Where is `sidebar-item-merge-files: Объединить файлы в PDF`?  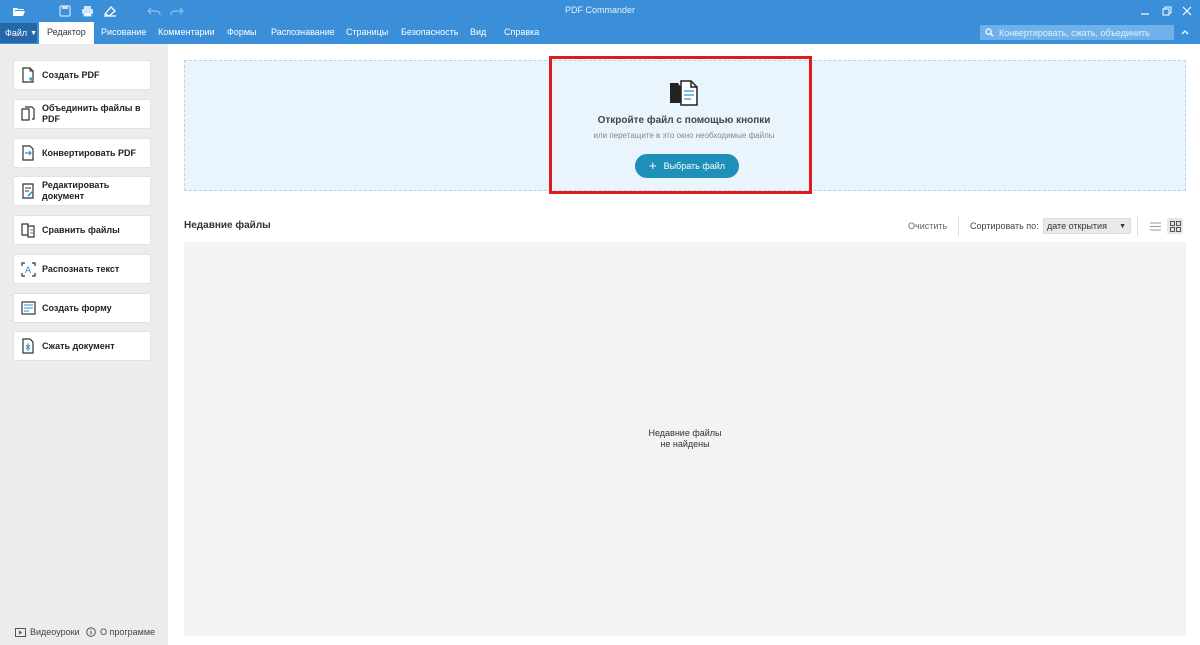 sidebar-item-merge-files: Объединить файлы в PDF is located at coordinates (82, 114).